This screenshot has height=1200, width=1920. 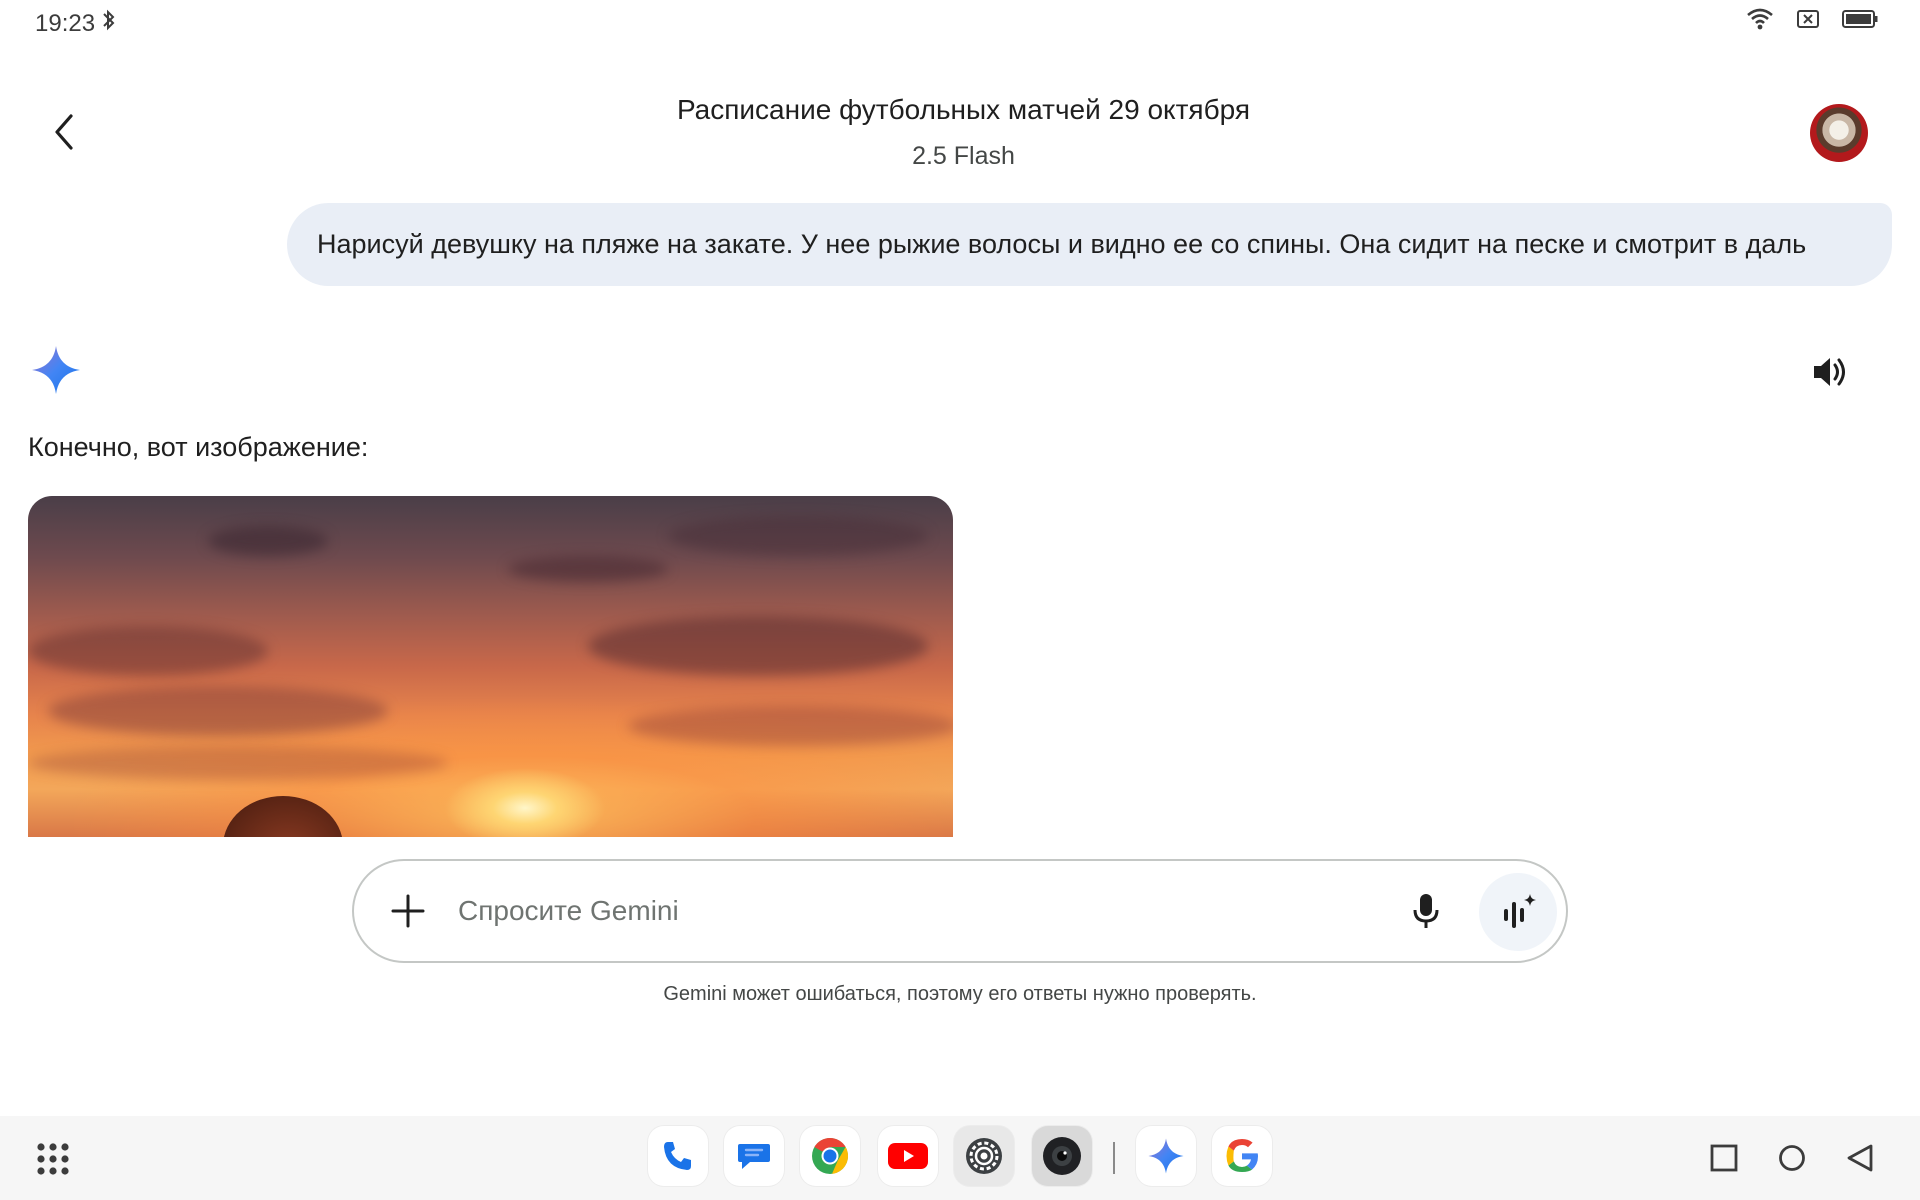 I want to click on status-bar-time: 19:23, so click(x=76, y=23).